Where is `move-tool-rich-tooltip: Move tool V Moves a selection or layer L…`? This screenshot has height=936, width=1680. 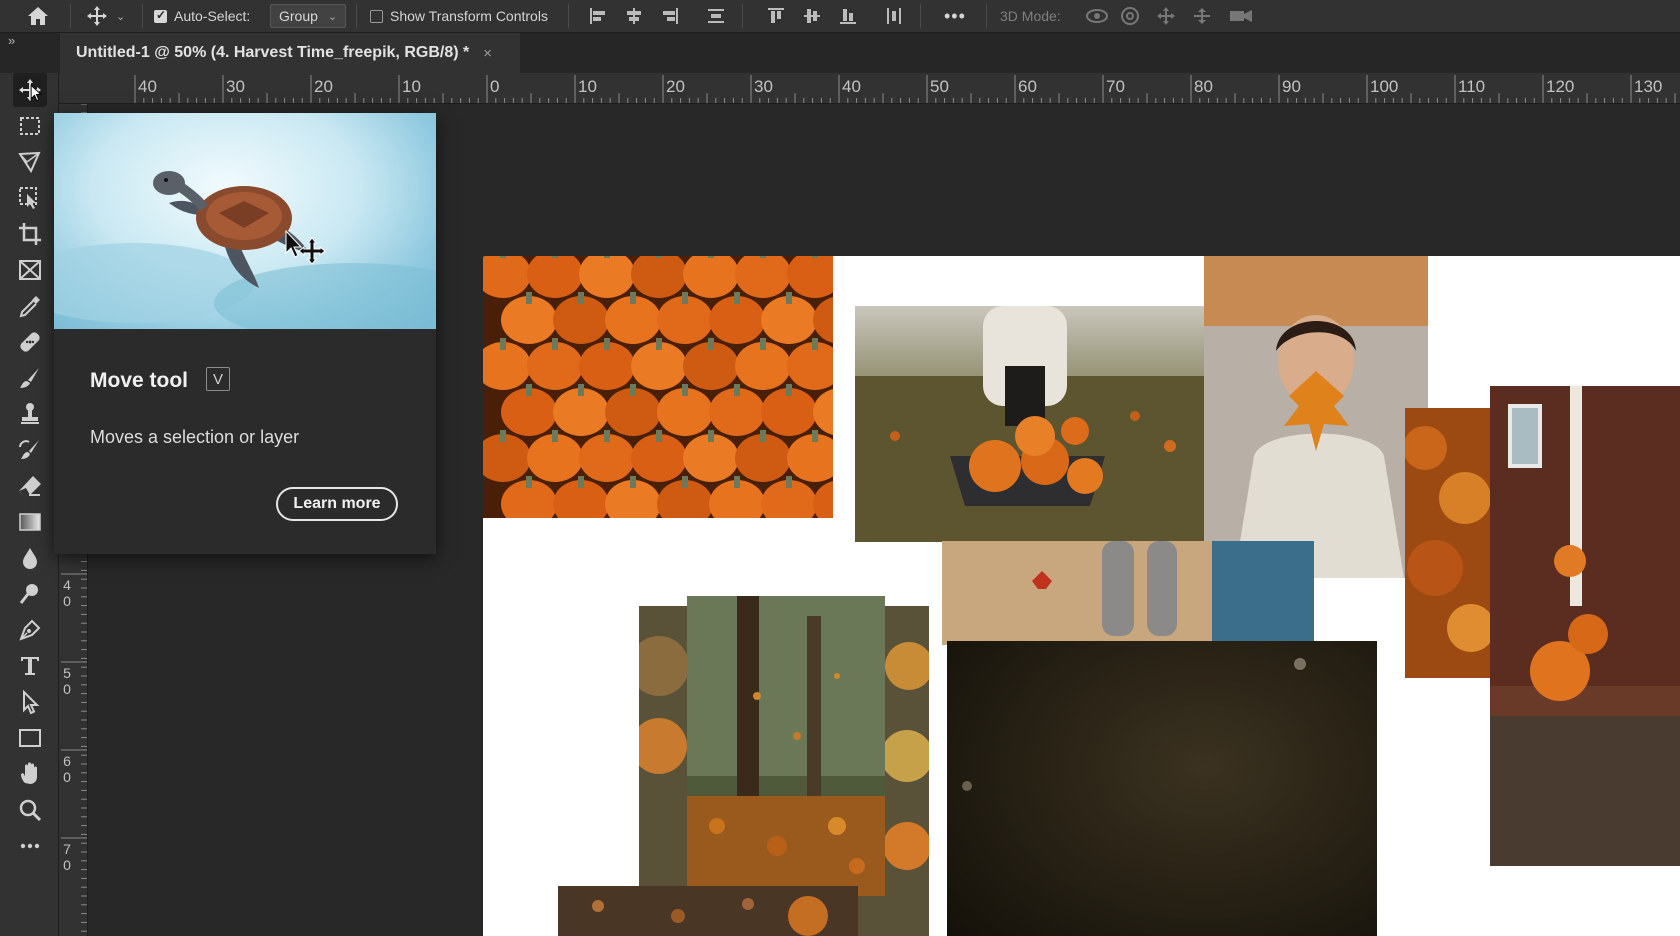
move-tool-rich-tooltip: Move tool V Moves a selection or layer L… is located at coordinates (245, 333).